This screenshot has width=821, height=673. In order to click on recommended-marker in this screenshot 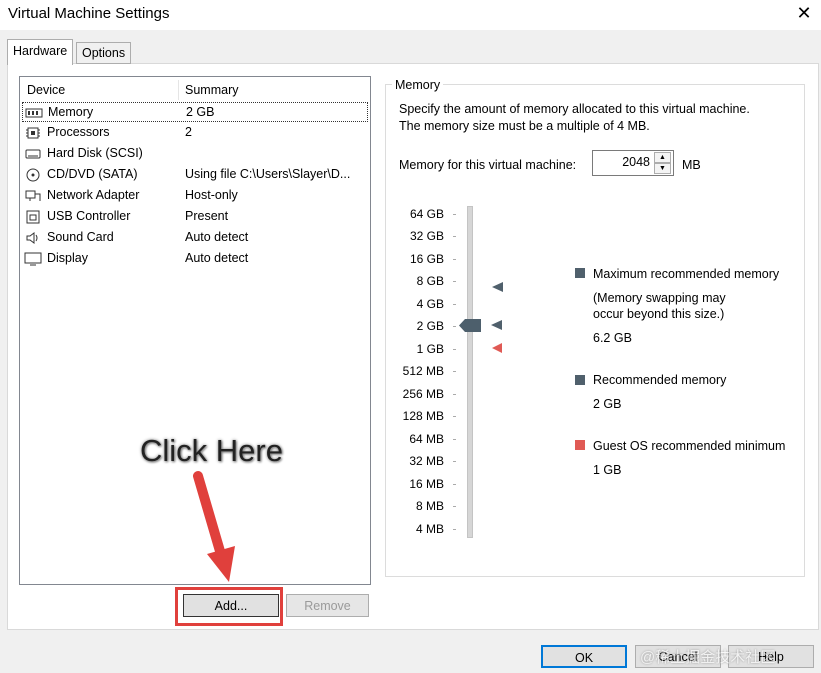, I will do `click(496, 325)`.